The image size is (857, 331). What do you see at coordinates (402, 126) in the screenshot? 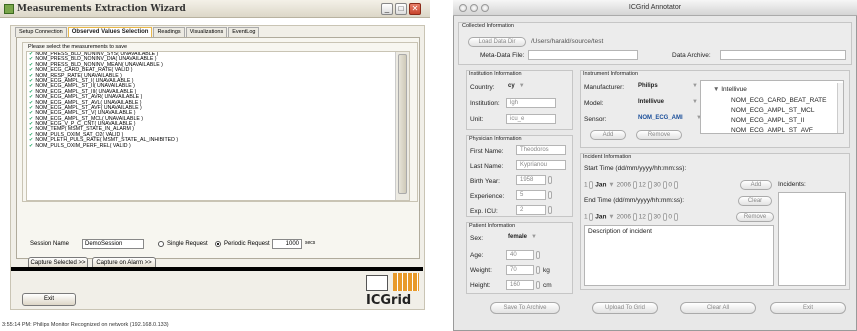
I see `measurements-scrollbar` at bounding box center [402, 126].